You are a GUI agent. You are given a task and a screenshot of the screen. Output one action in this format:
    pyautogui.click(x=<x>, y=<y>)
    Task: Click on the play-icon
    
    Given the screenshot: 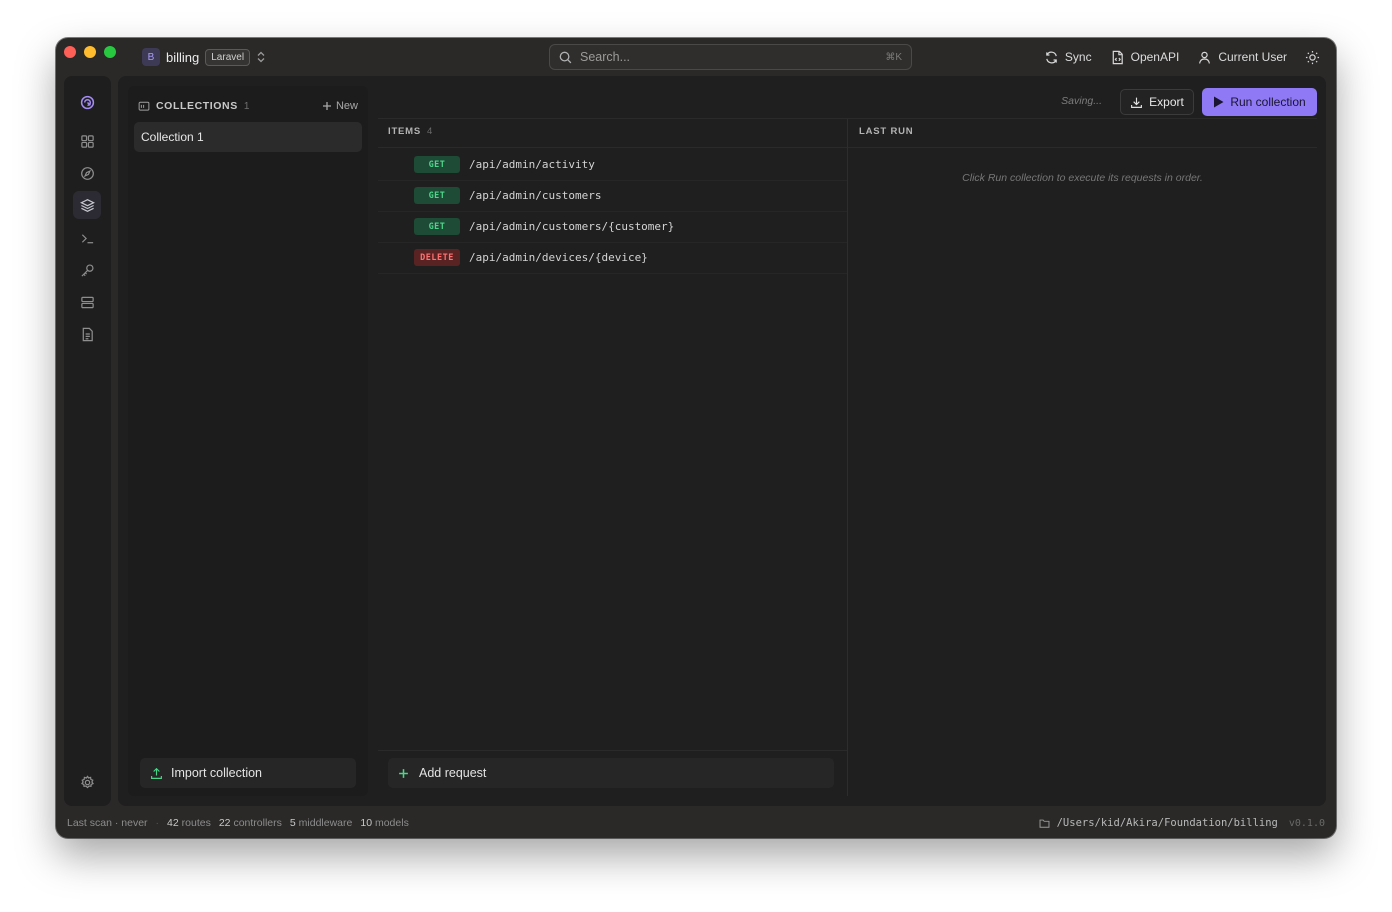 What is the action you would take?
    pyautogui.click(x=1219, y=102)
    